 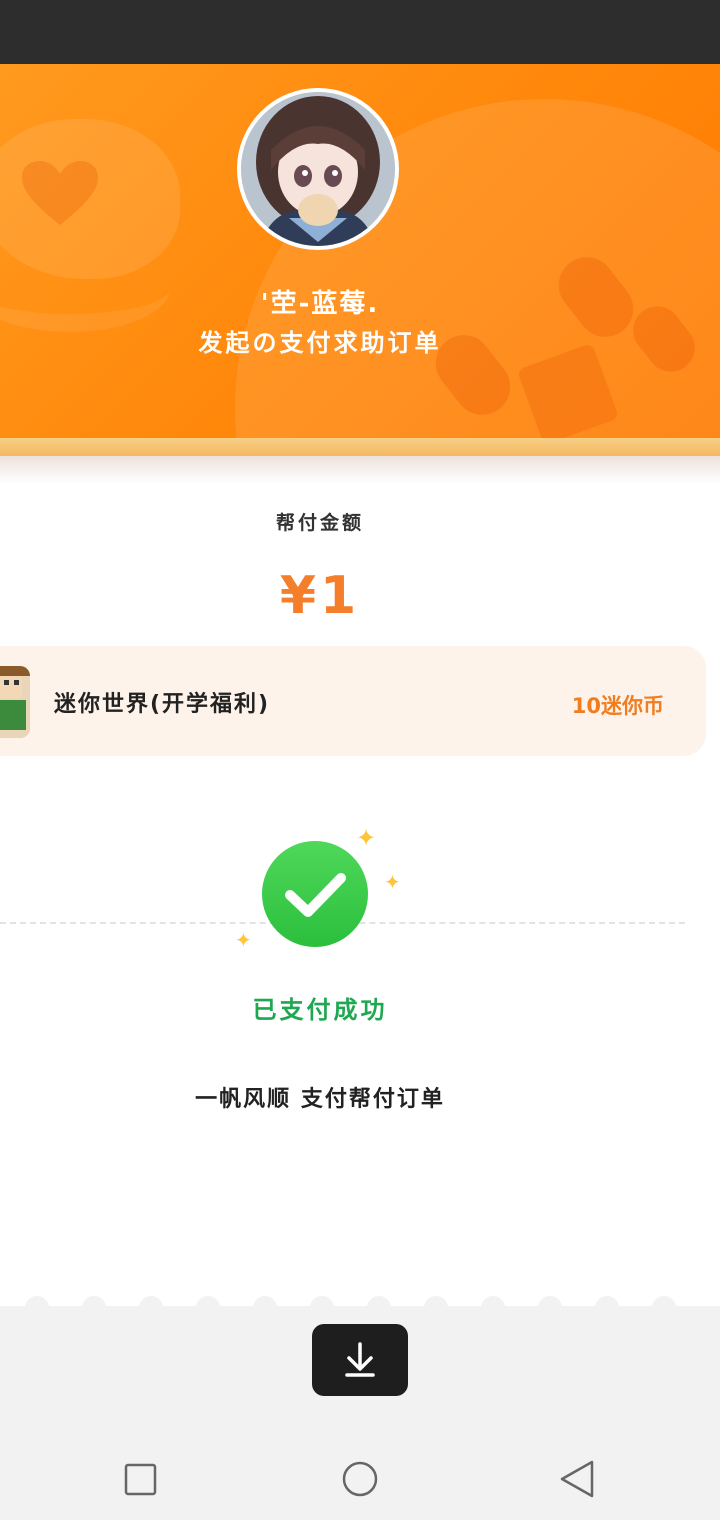 What do you see at coordinates (319, 523) in the screenshot?
I see `amount-label: 帮付金额` at bounding box center [319, 523].